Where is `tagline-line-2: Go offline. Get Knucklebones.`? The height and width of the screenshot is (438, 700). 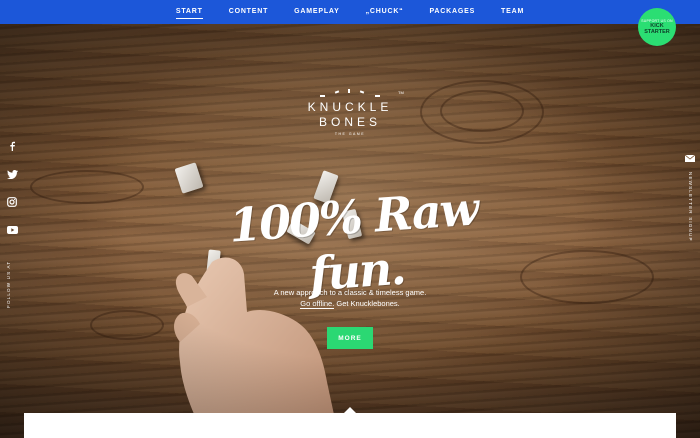 tagline-line-2: Go offline. Get Knucklebones. is located at coordinates (350, 303).